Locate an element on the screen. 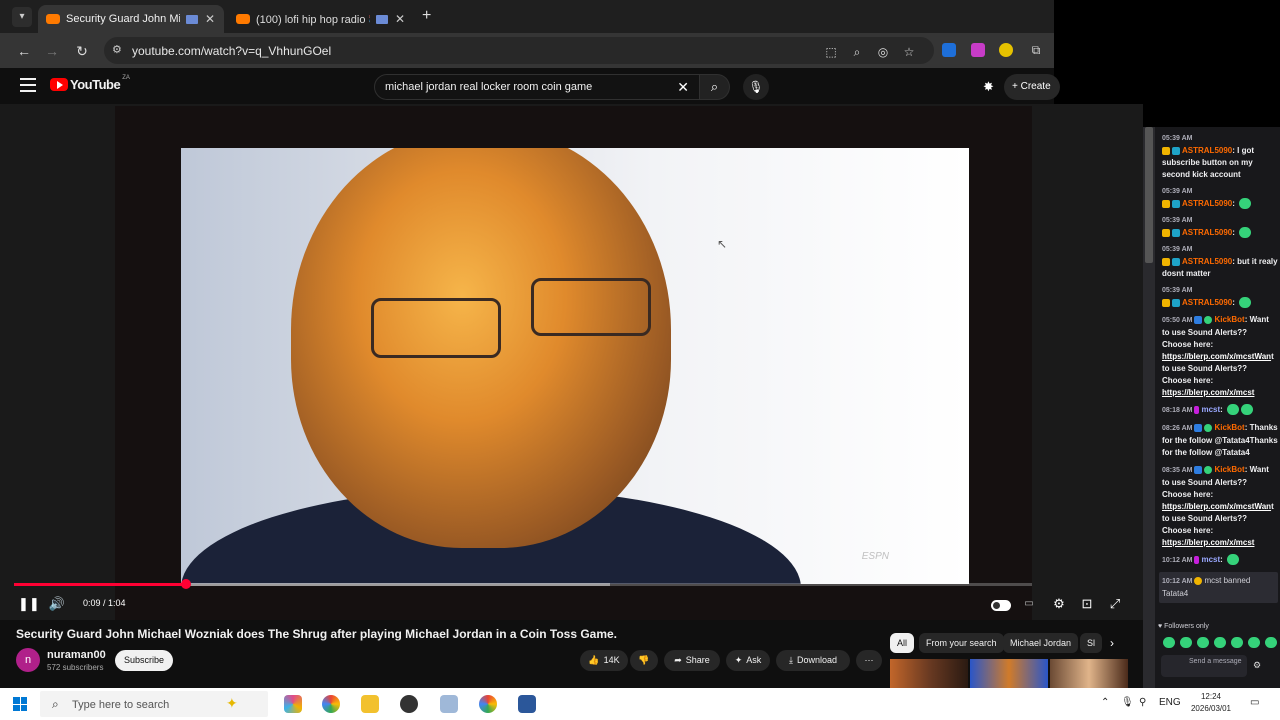  download-button: ⤓ Download is located at coordinates (813, 660).